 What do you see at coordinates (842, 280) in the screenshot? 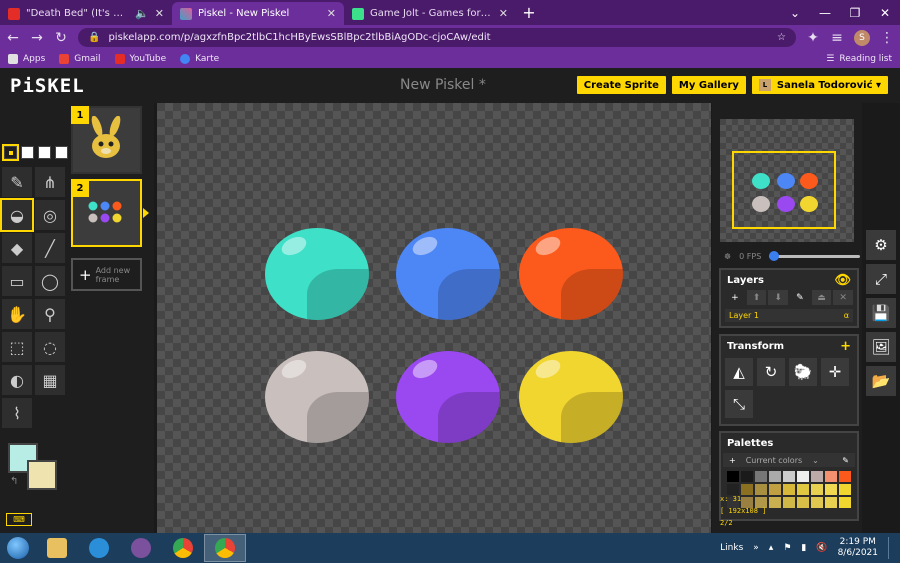
I see `toggle-layer-preview-eye-icon: 👁` at bounding box center [842, 280].